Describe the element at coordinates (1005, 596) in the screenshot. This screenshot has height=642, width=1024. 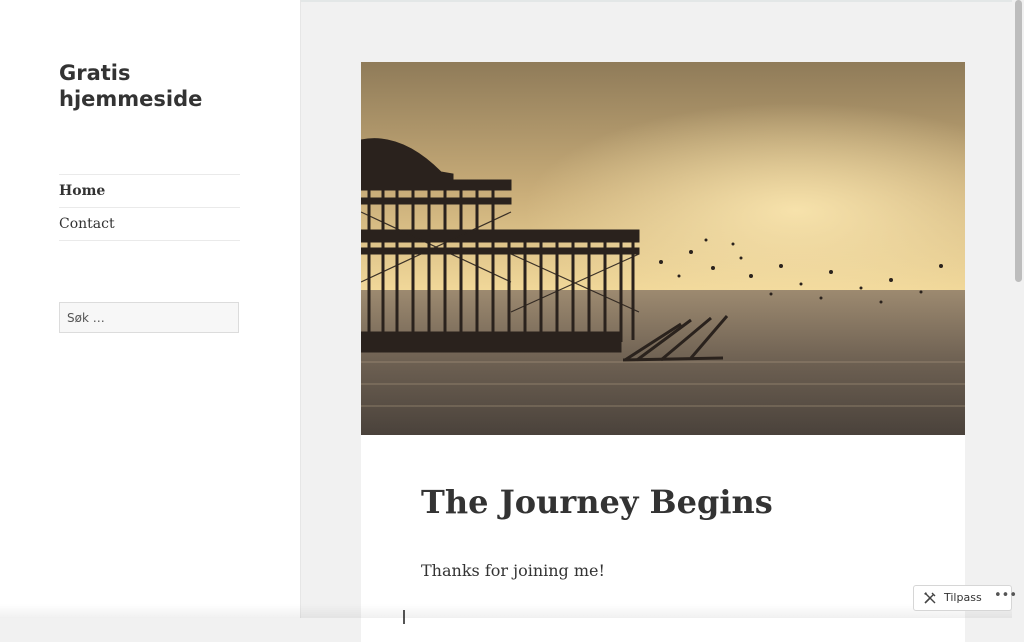
I see `more-options-icon: •••` at that location.